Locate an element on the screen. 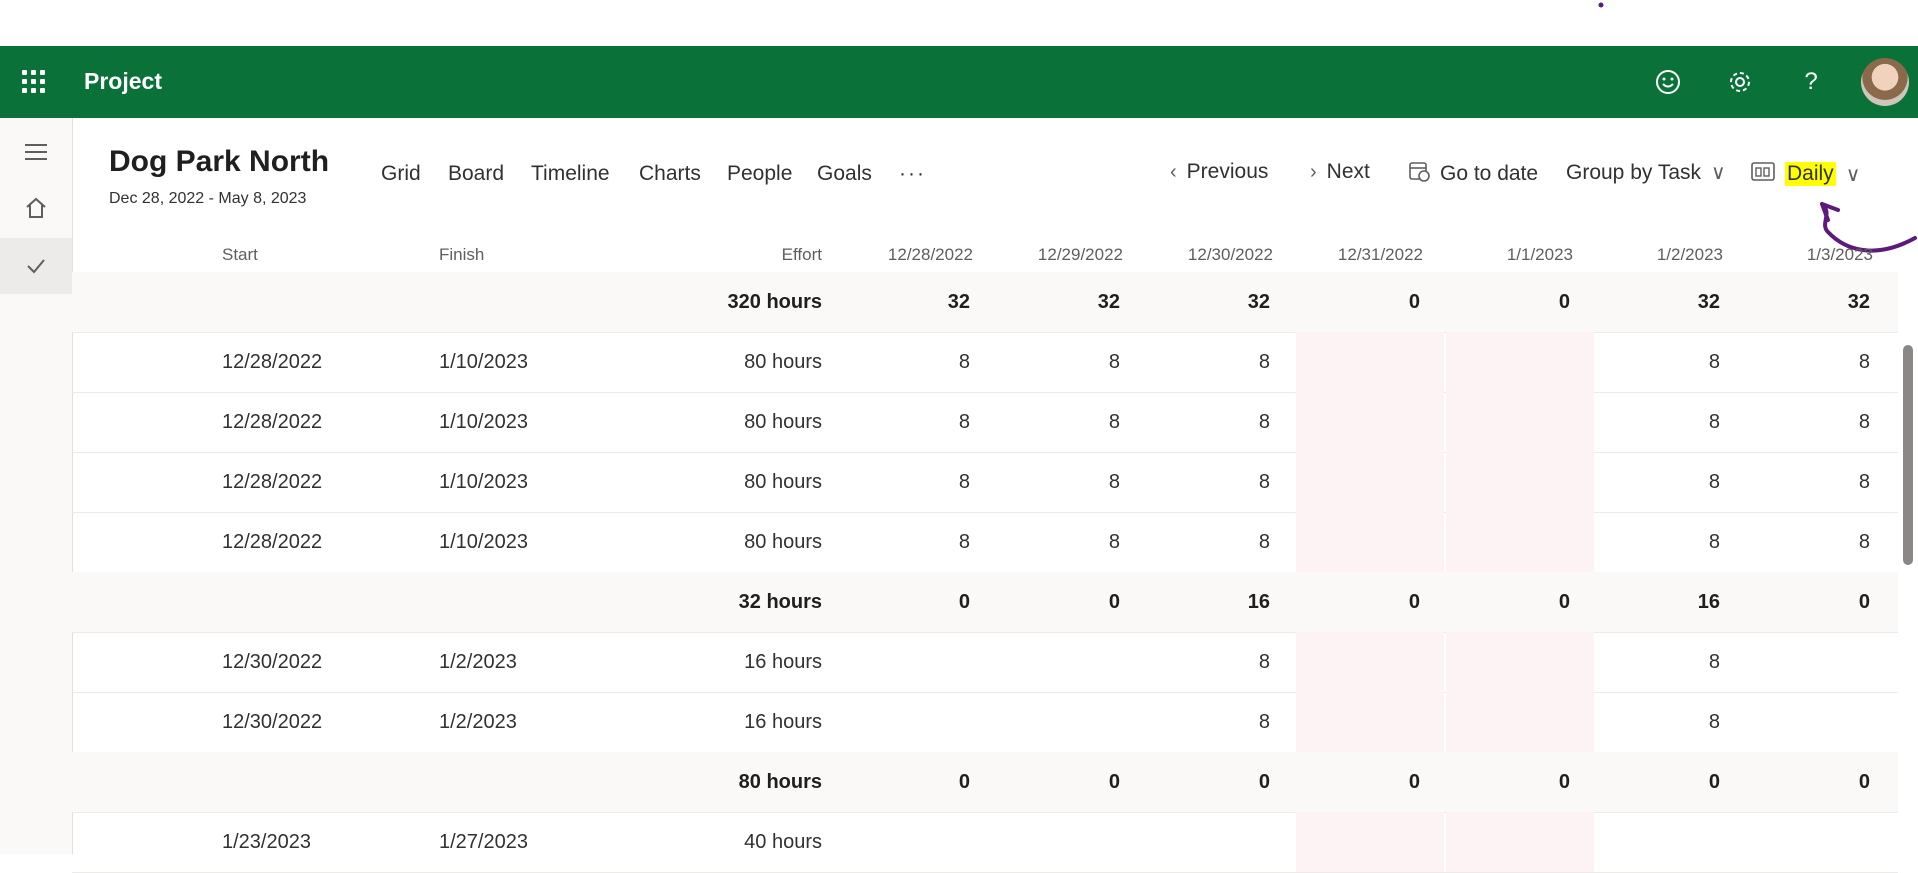 This screenshot has height=873, width=1918. group-by-dropdown: Group by Task ∨ is located at coordinates (1646, 172).